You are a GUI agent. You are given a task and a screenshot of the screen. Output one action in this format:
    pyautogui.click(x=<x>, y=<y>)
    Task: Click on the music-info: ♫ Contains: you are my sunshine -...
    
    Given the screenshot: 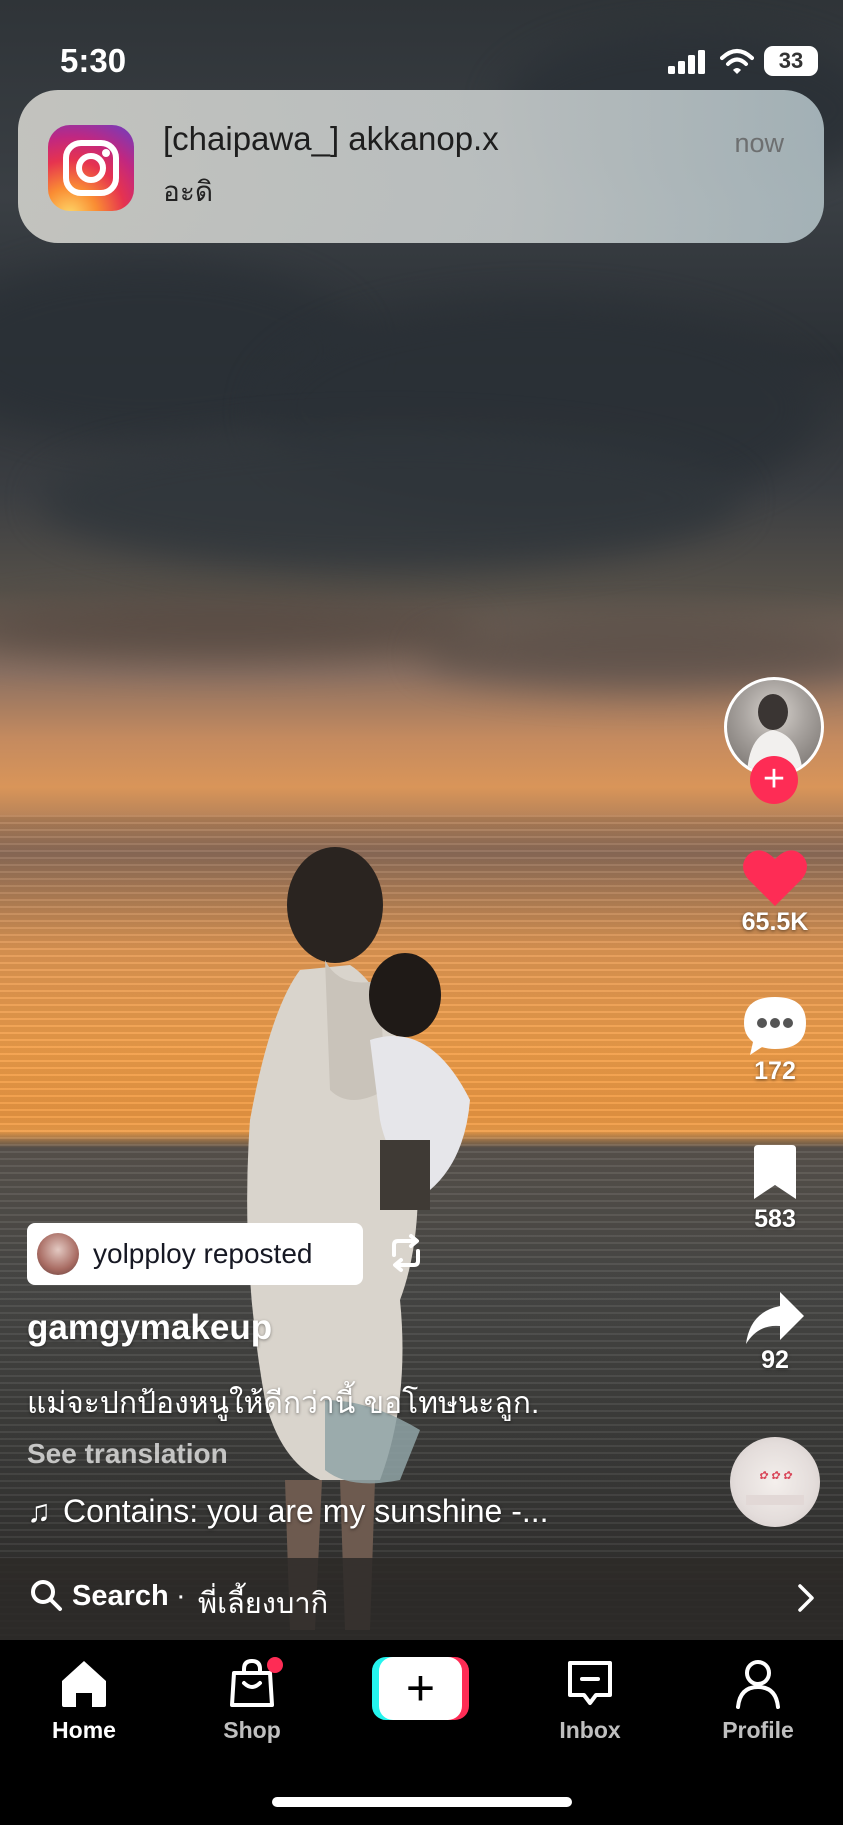 What is the action you would take?
    pyautogui.click(x=288, y=1511)
    